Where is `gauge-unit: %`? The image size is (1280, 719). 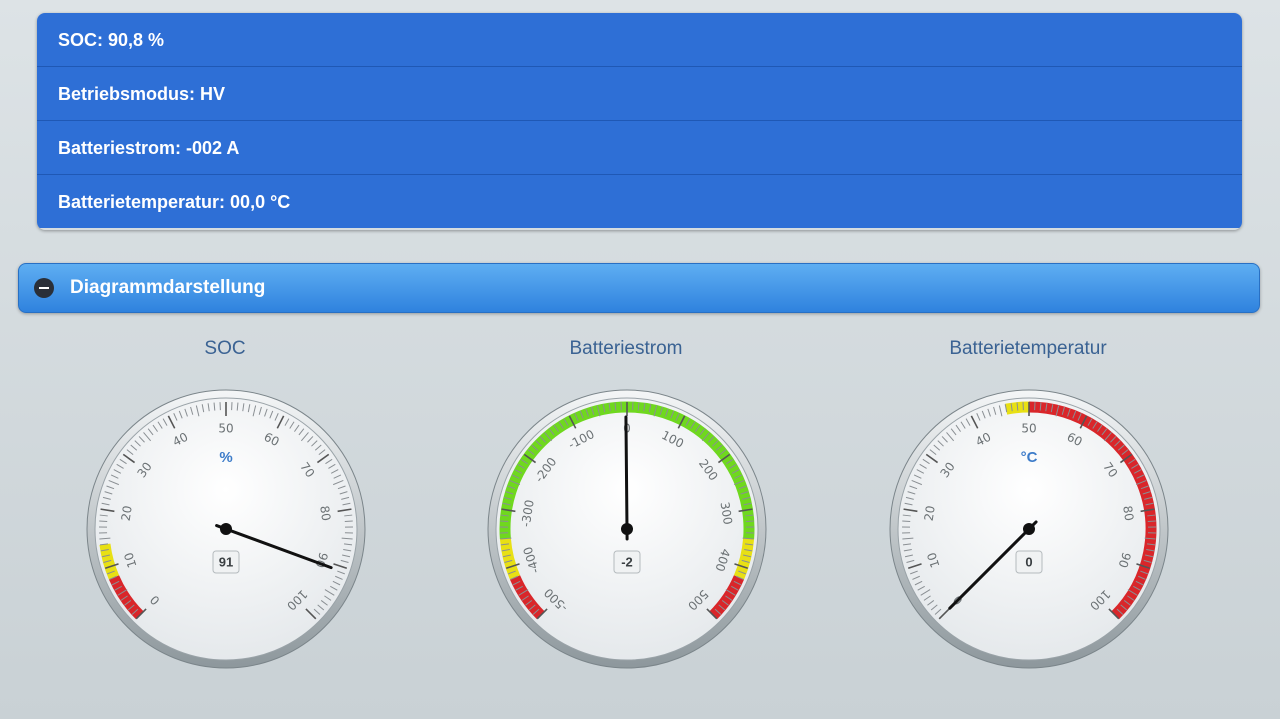 gauge-unit: % is located at coordinates (225, 457).